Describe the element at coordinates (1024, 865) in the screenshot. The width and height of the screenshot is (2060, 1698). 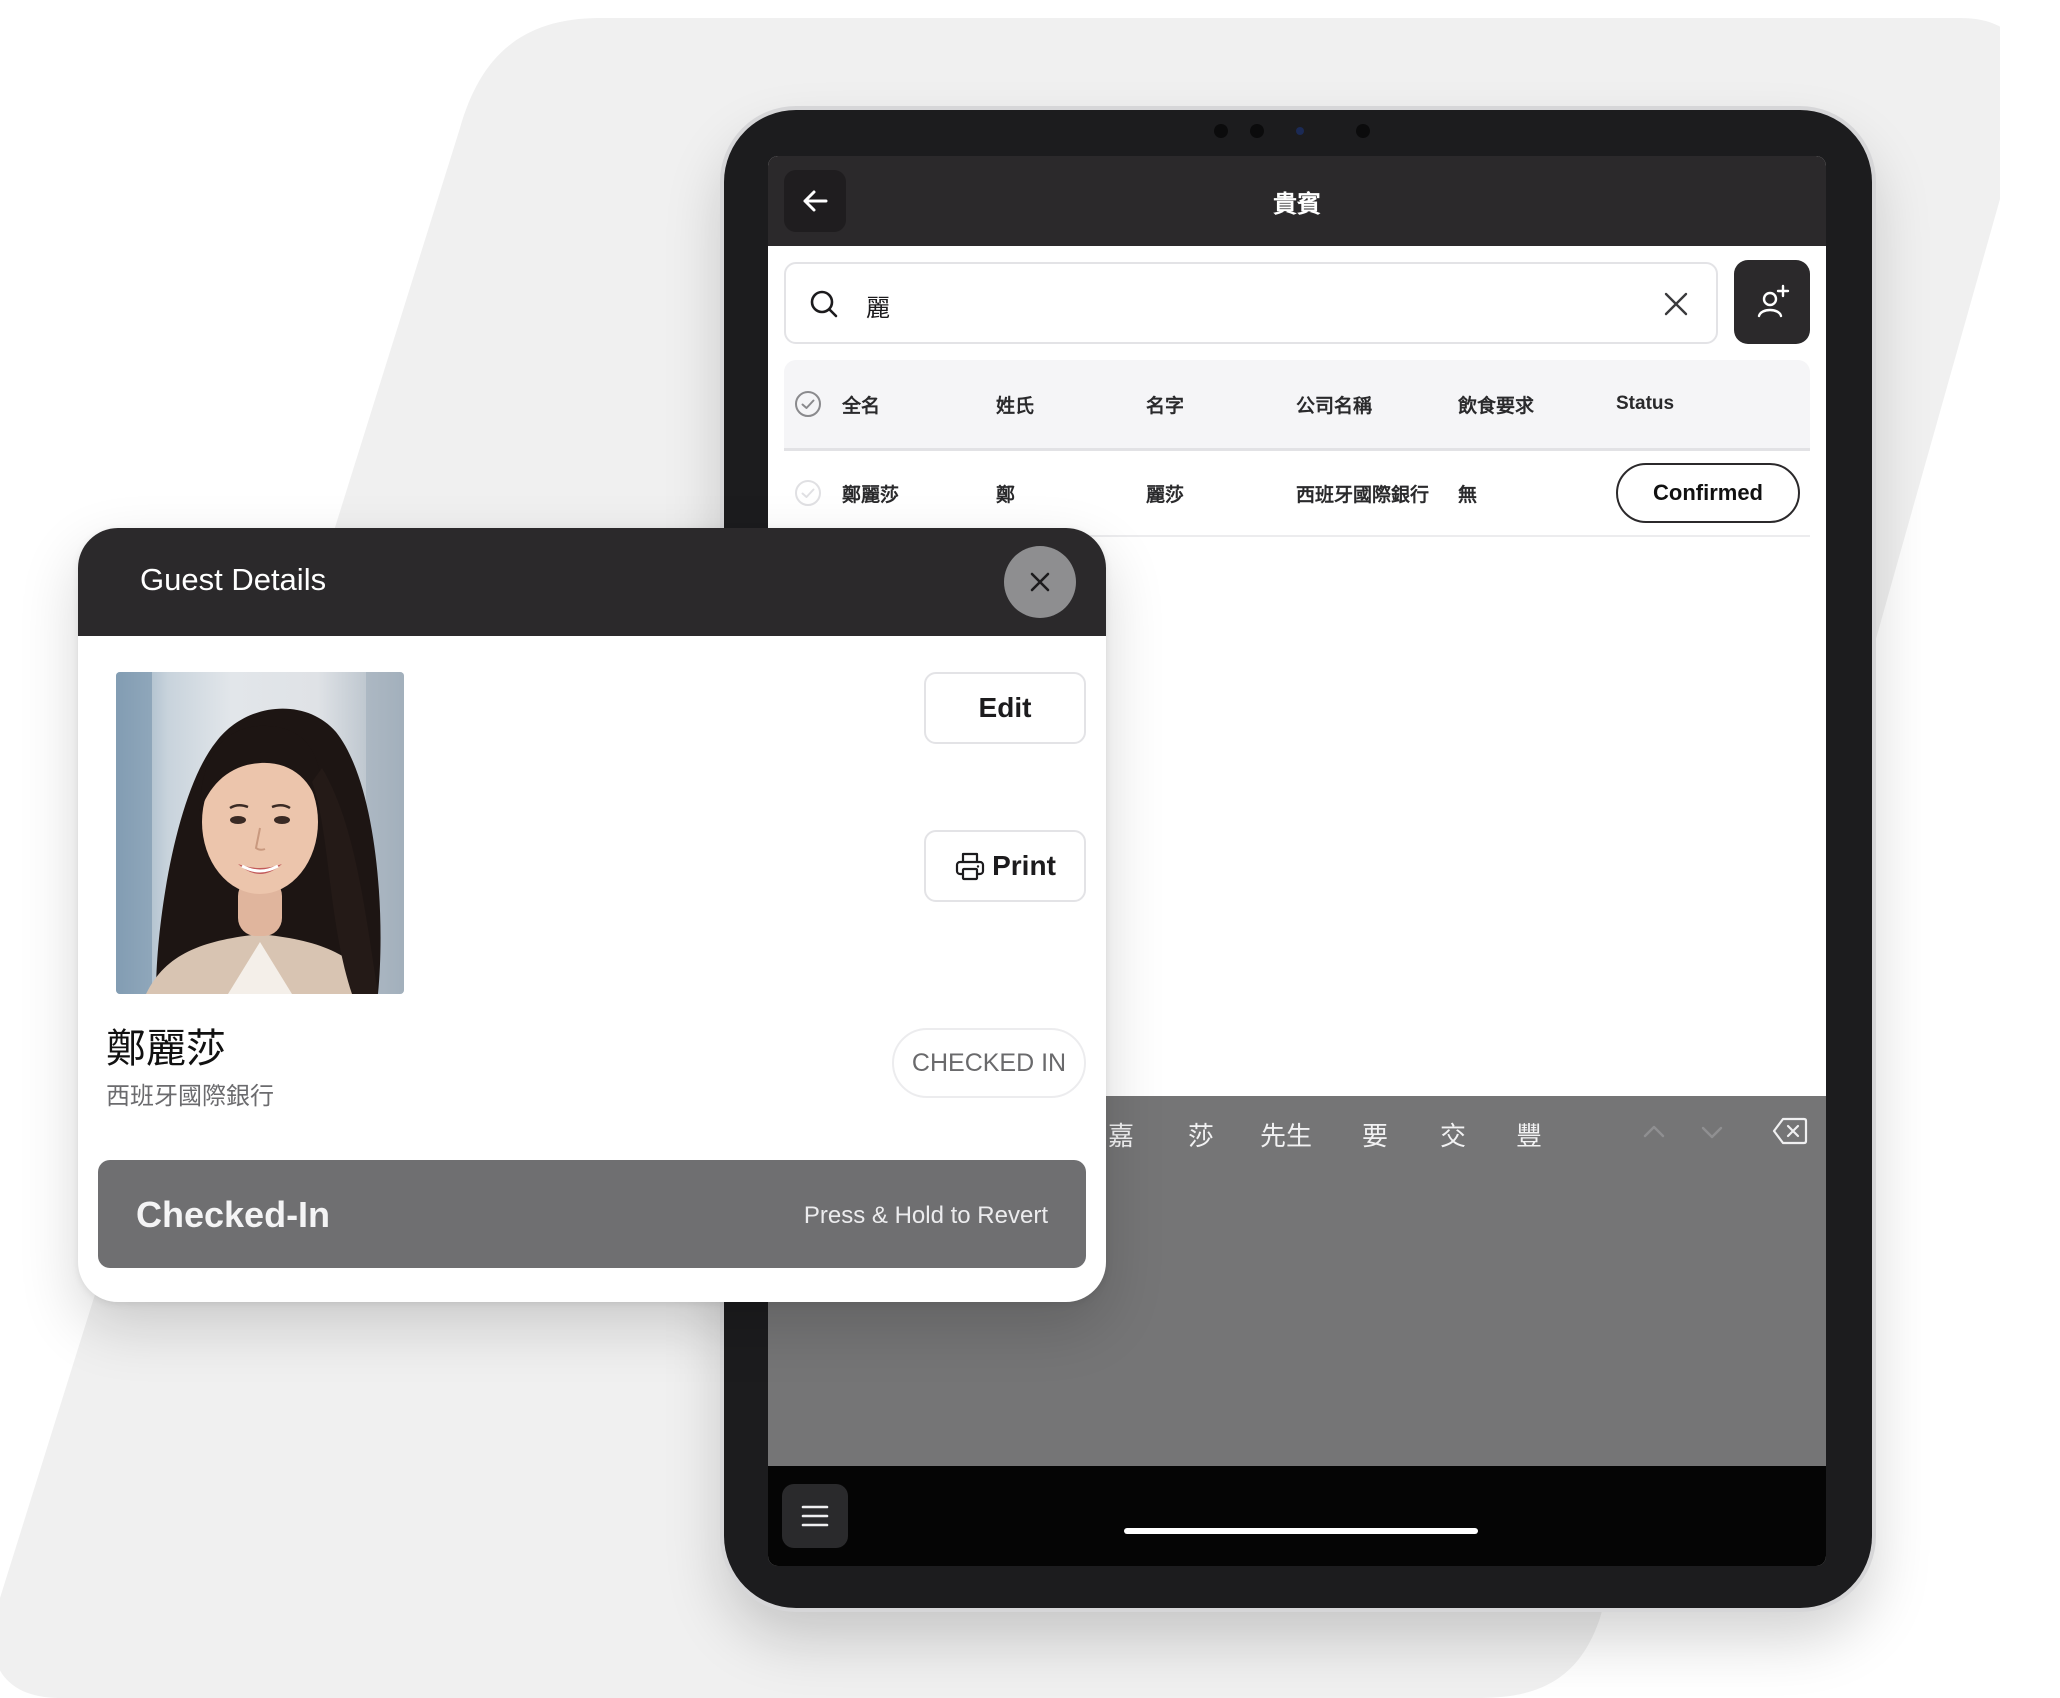
I see `print-button-label: Print` at that location.